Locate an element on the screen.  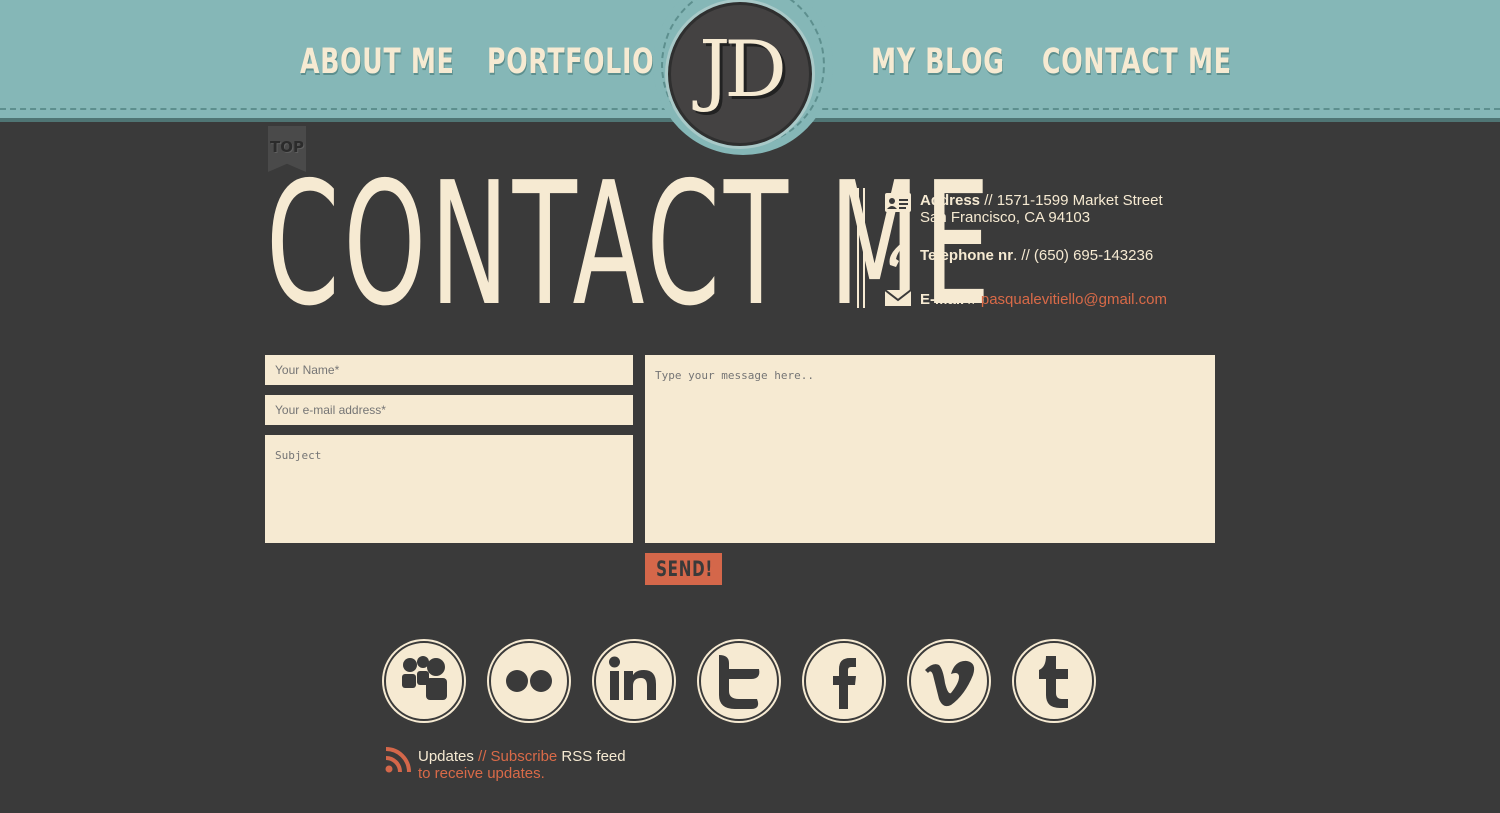
nav-my-blog: MY BLOG is located at coordinates (938, 62).